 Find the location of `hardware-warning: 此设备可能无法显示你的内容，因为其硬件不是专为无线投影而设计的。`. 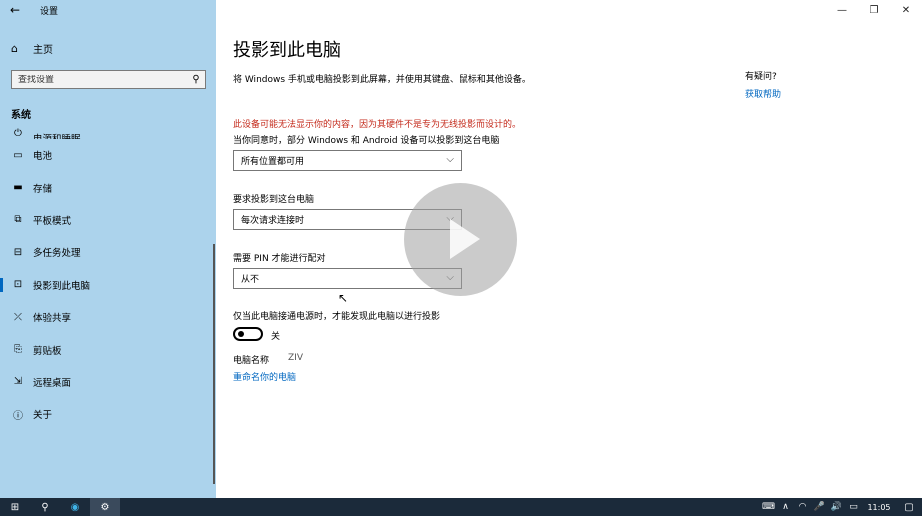

hardware-warning: 此设备可能无法显示你的内容，因为其硬件不是专为无线投影而设计的。 is located at coordinates (377, 125).